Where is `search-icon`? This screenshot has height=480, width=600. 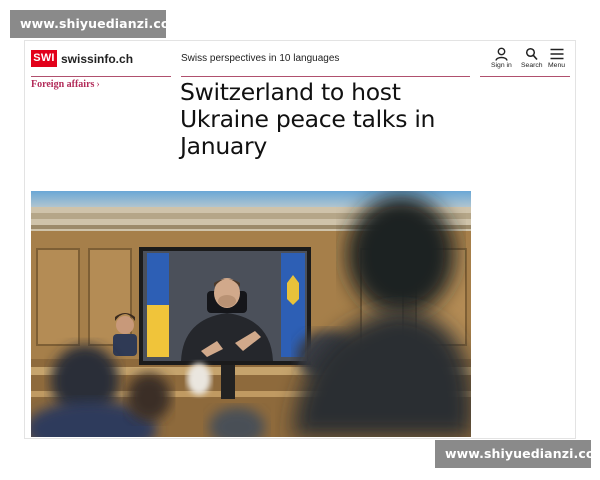
search-icon is located at coordinates (532, 54).